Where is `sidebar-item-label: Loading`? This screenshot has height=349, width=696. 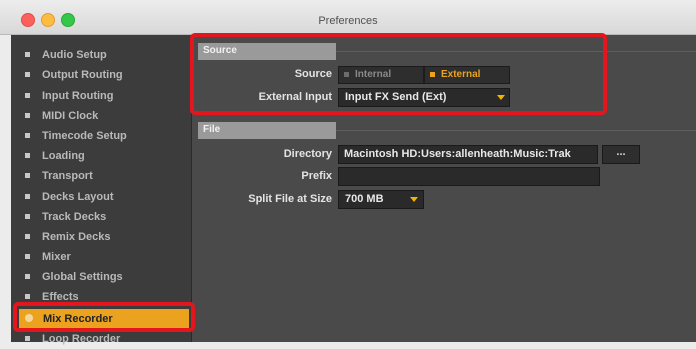
sidebar-item-label: Loading is located at coordinates (63, 156).